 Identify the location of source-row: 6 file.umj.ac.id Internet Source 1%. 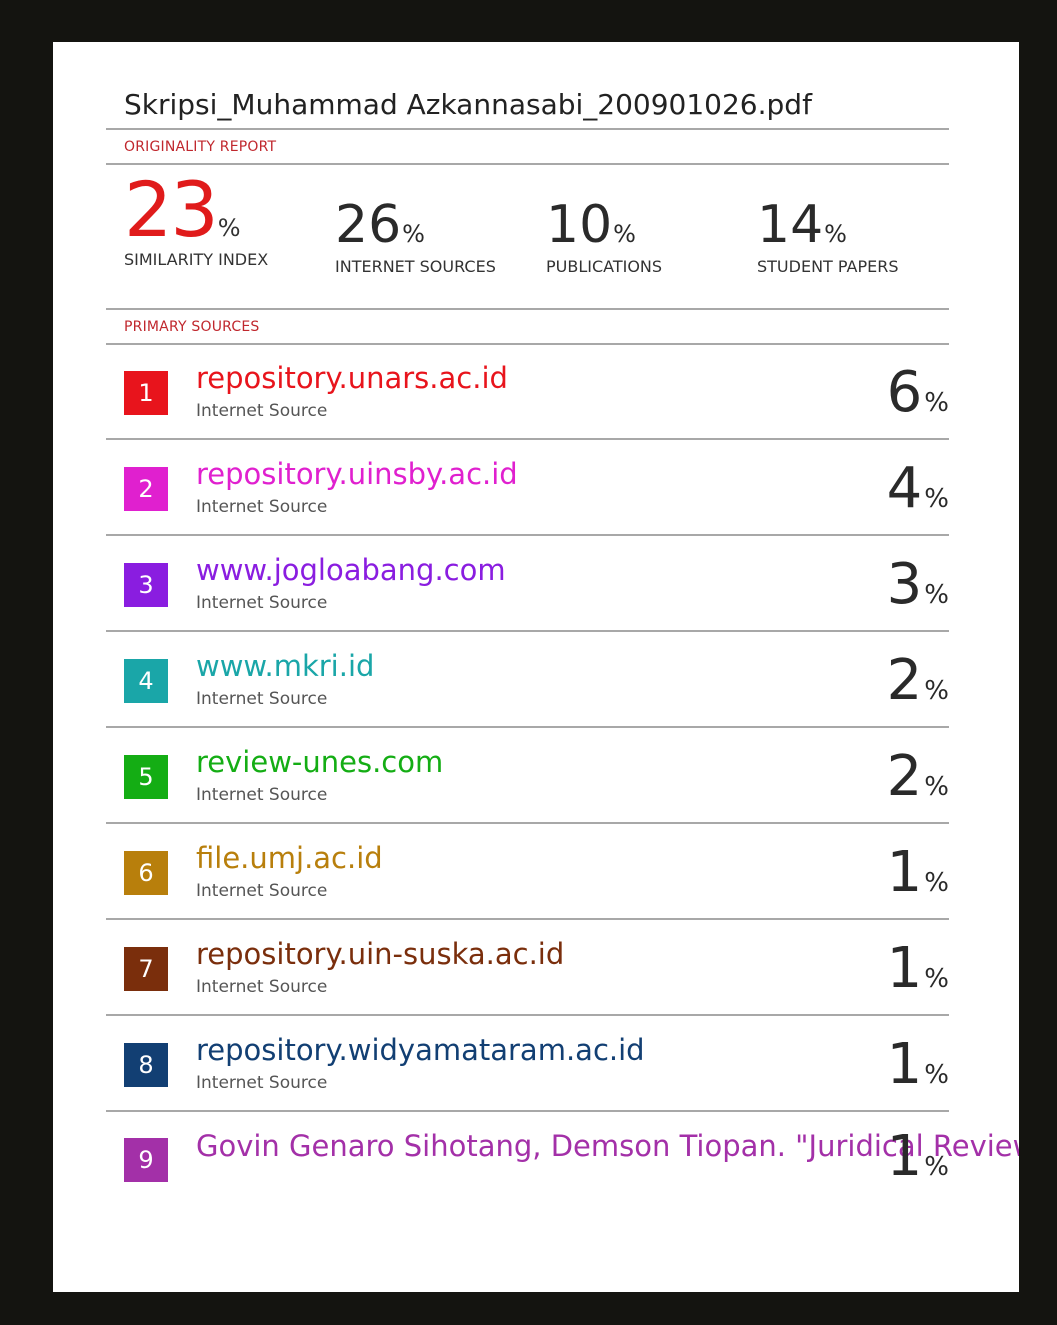
(527, 872).